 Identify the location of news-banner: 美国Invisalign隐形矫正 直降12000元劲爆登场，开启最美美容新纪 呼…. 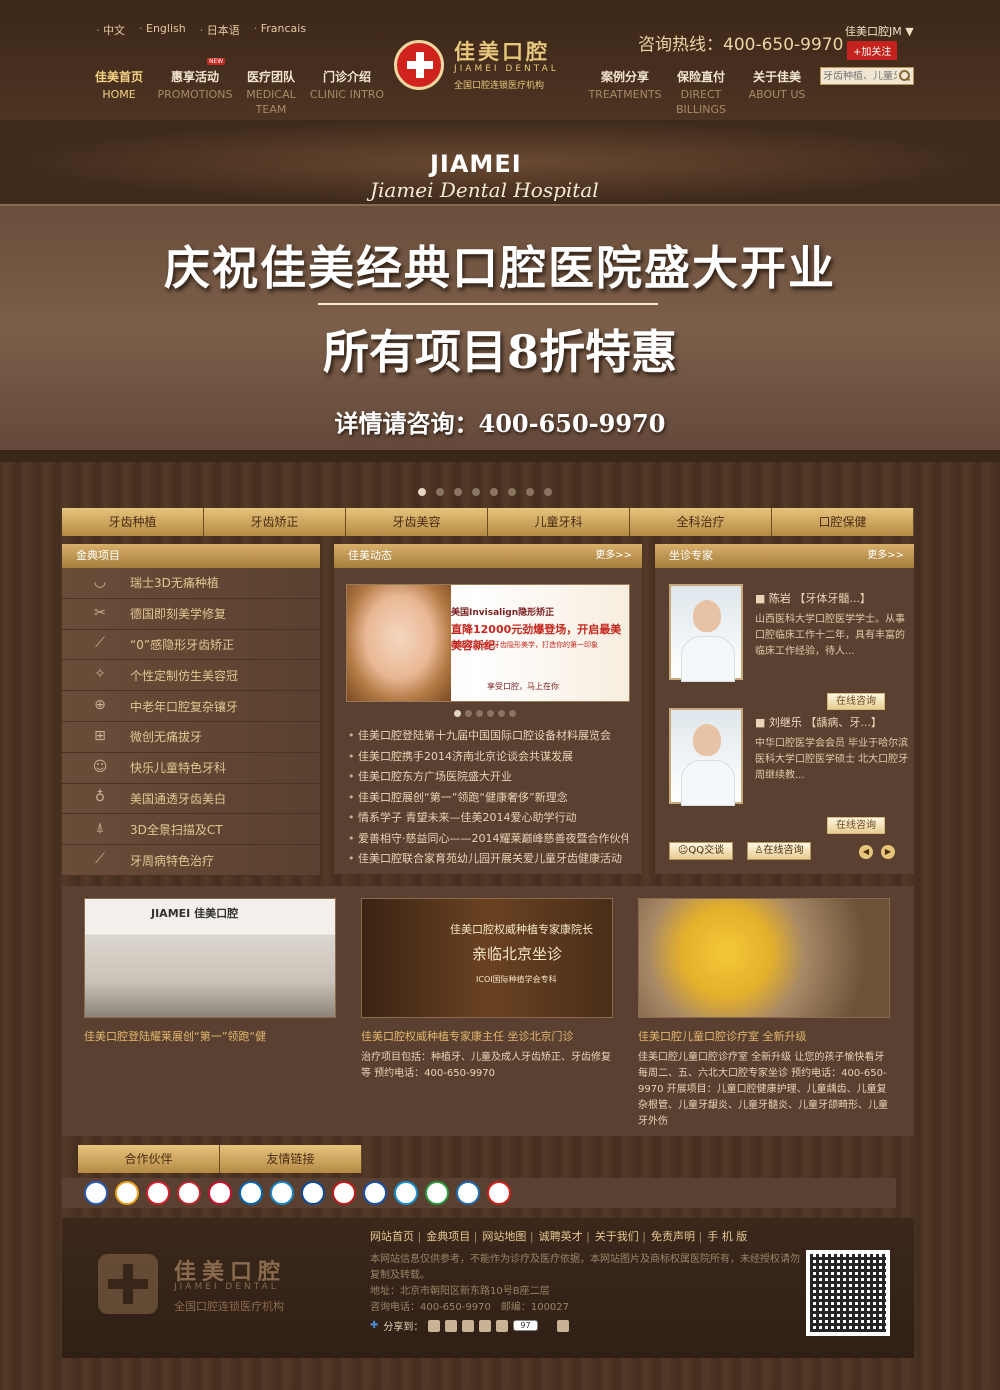
(488, 643).